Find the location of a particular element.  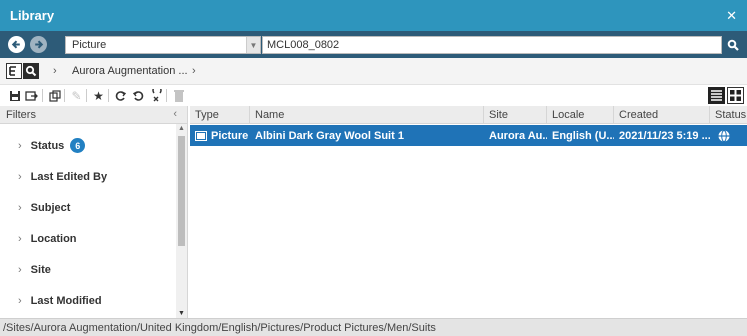

table-header: Type Name Site Locale Created Status is located at coordinates (468, 115).